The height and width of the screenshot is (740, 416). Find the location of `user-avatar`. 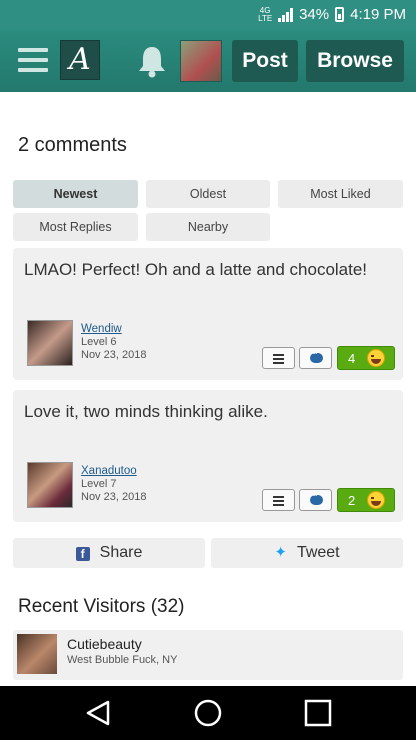

user-avatar is located at coordinates (201, 61).